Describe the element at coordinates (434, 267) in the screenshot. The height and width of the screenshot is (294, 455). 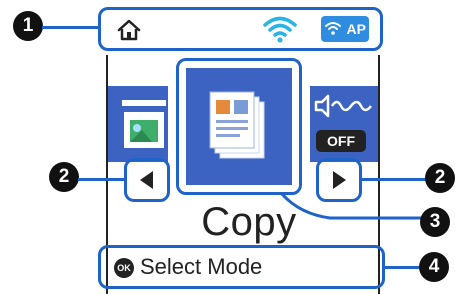
I see `callout-4: 4` at that location.